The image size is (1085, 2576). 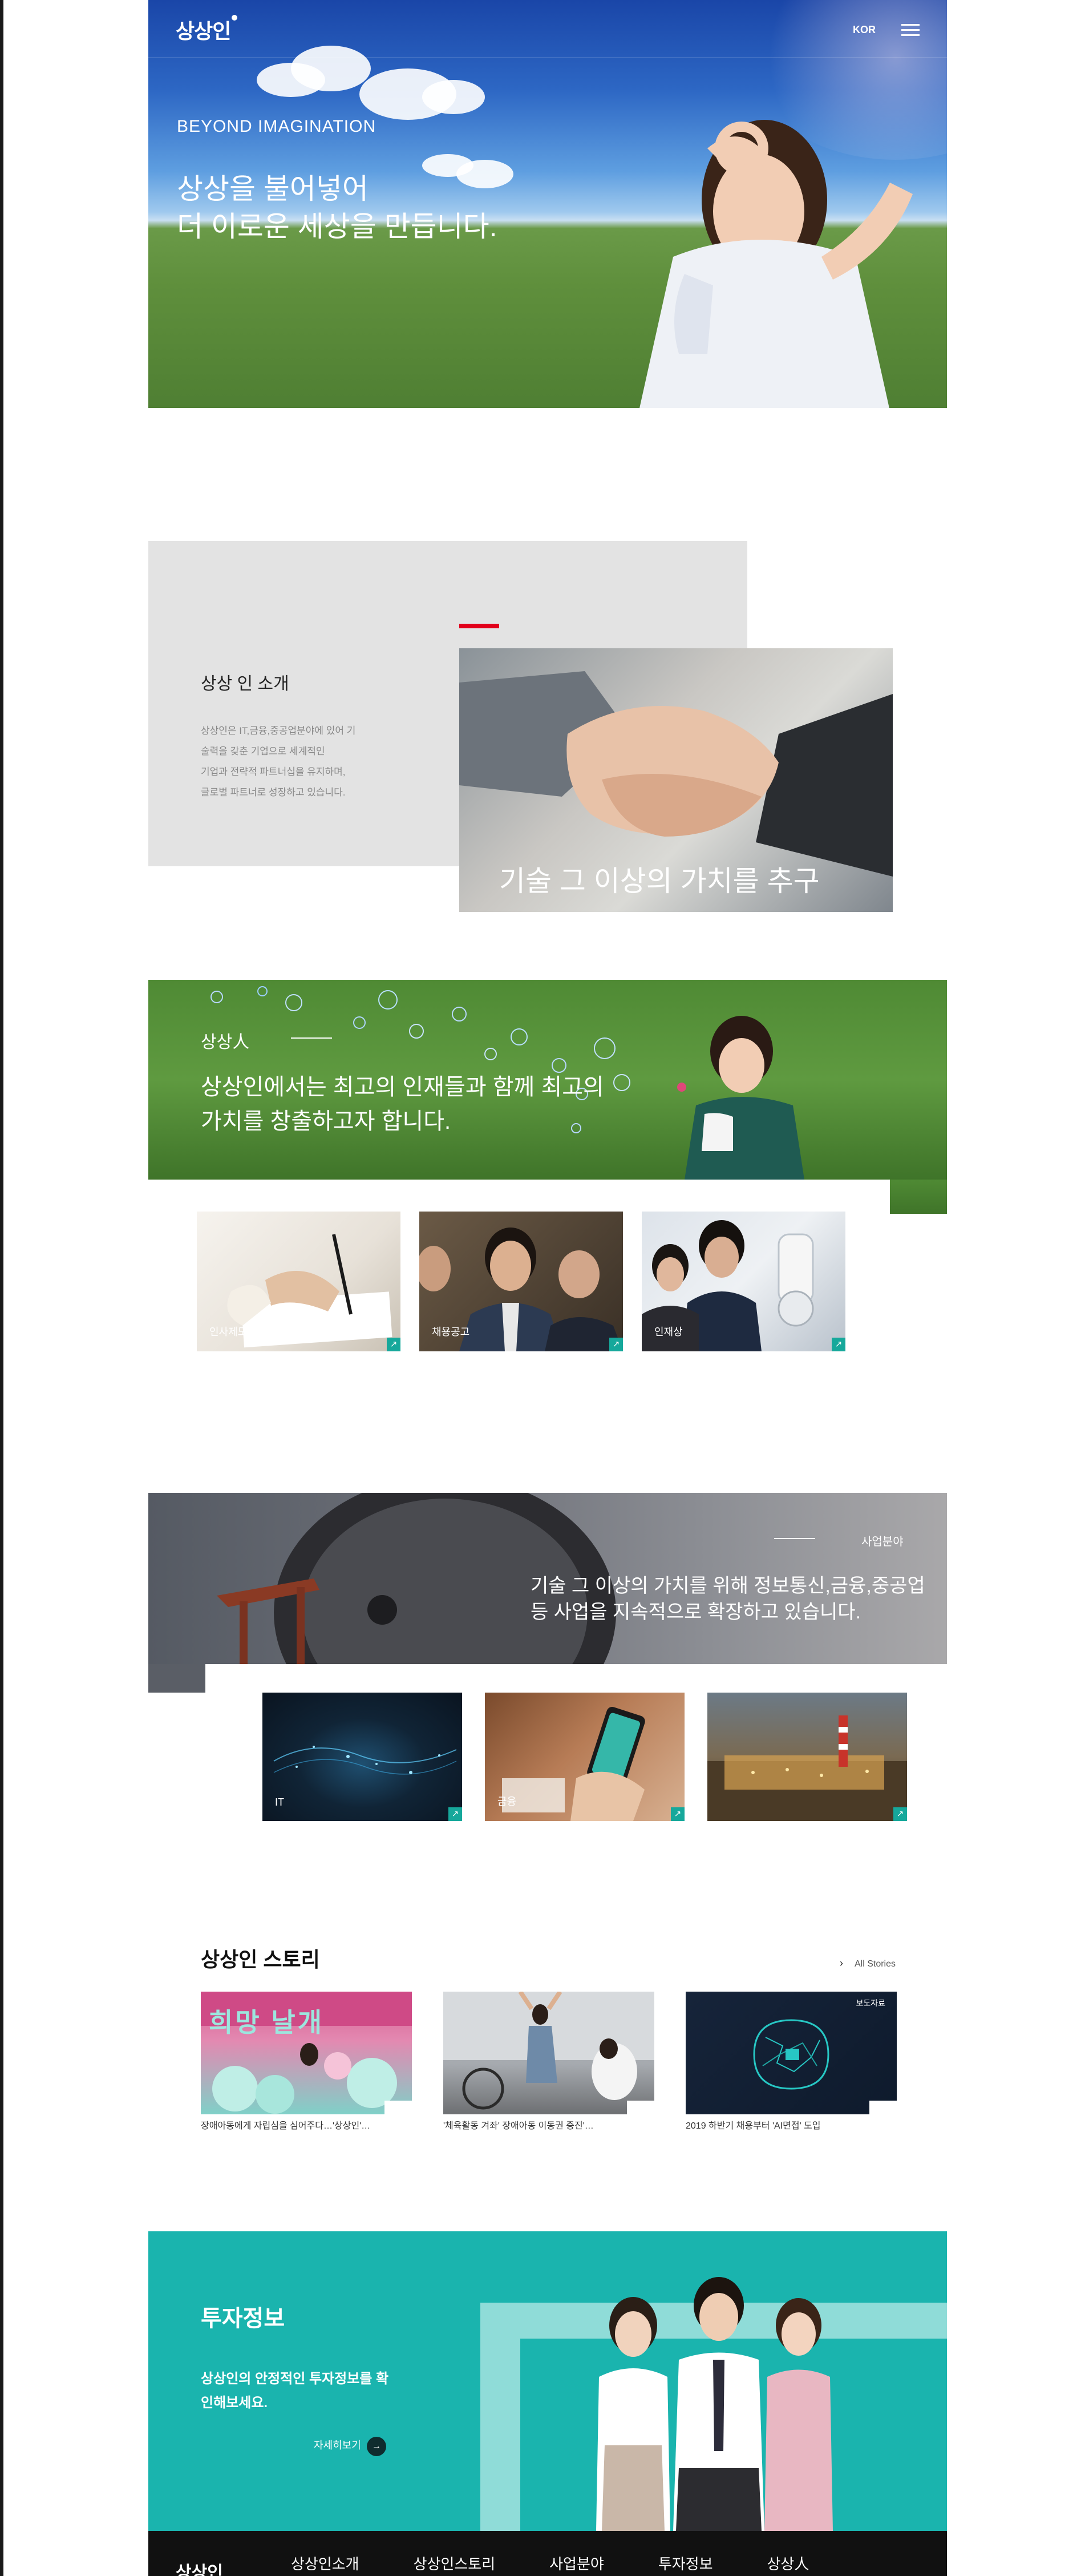 What do you see at coordinates (576, 2563) in the screenshot?
I see `footer-nav-item: 사업분야` at bounding box center [576, 2563].